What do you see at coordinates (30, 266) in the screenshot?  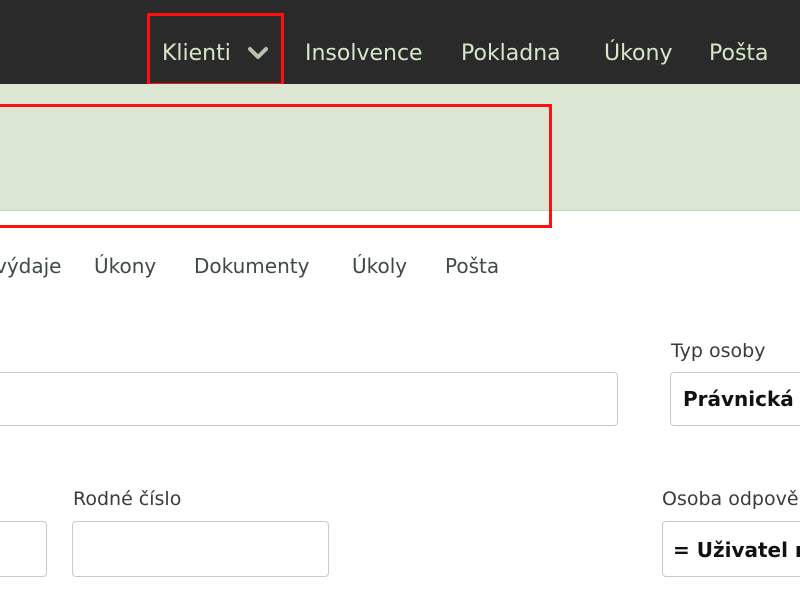 I see `subnav-item-vydaje: výdaje` at bounding box center [30, 266].